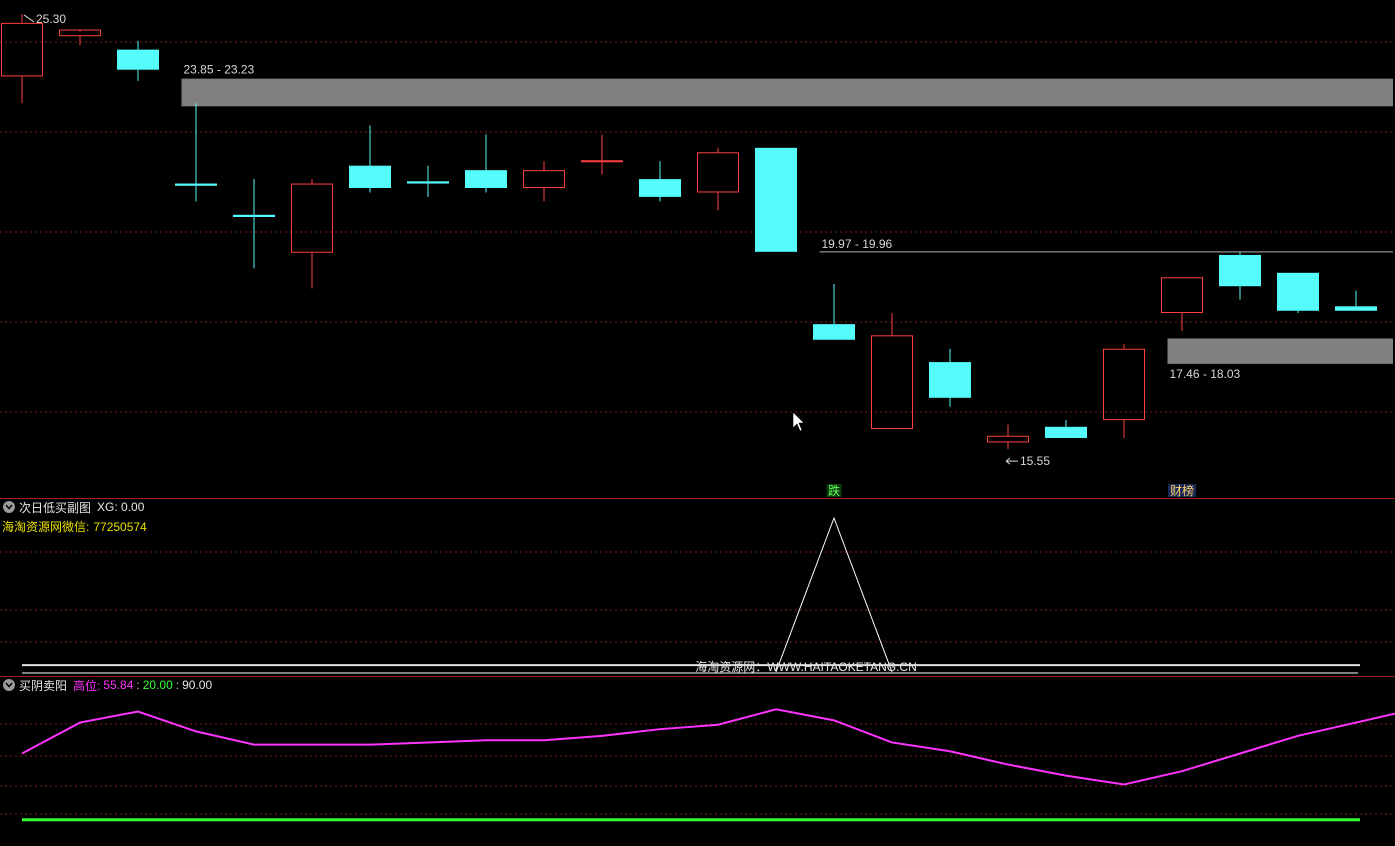  Describe the element at coordinates (1011, 461) in the screenshot. I see `arrow-left-icon` at that location.